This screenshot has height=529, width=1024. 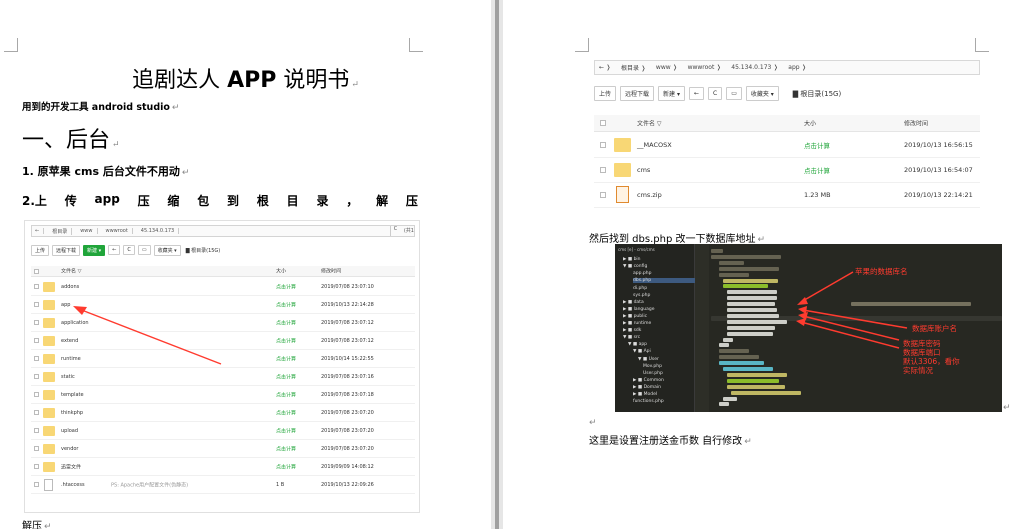 What do you see at coordinates (667, 67) in the screenshot?
I see `breadcrumb-item: www ❭` at bounding box center [667, 67].